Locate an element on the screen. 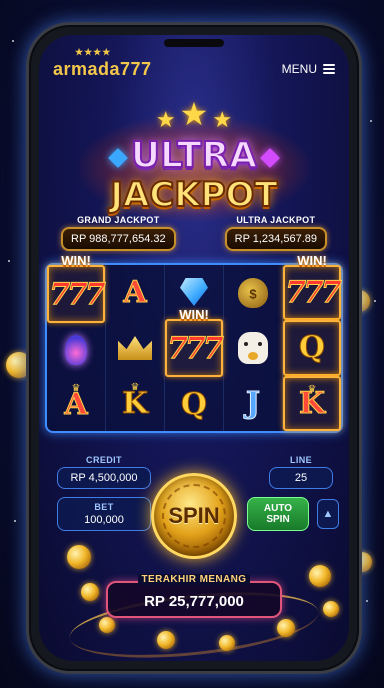 The width and height of the screenshot is (384, 688). last-win-label: TERAKHIR MENANG is located at coordinates (194, 579).